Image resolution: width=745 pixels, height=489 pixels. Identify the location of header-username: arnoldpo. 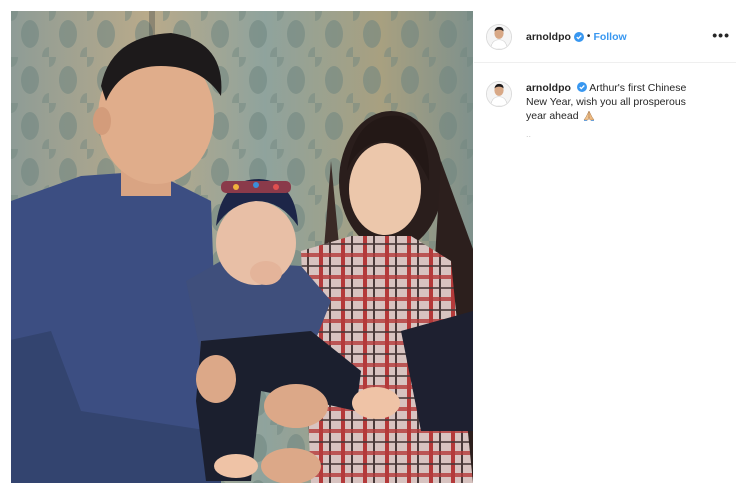
(548, 37).